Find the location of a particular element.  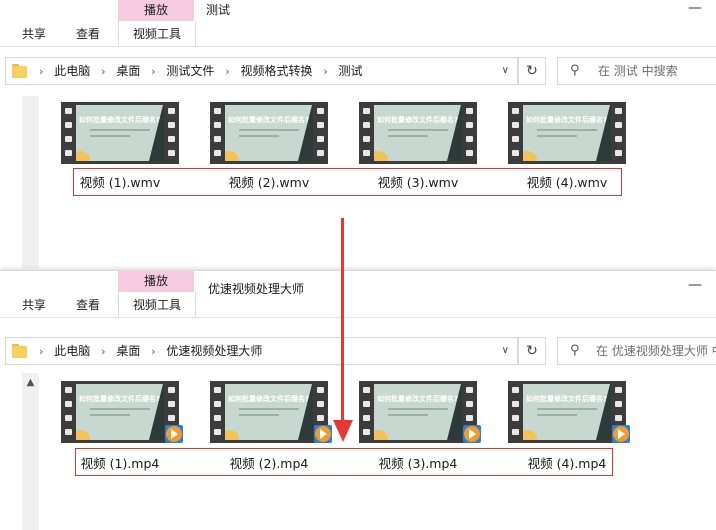

ribbon: 播放 优速视频处理大师 — 共享 查看 视频工具 is located at coordinates (358, 294).